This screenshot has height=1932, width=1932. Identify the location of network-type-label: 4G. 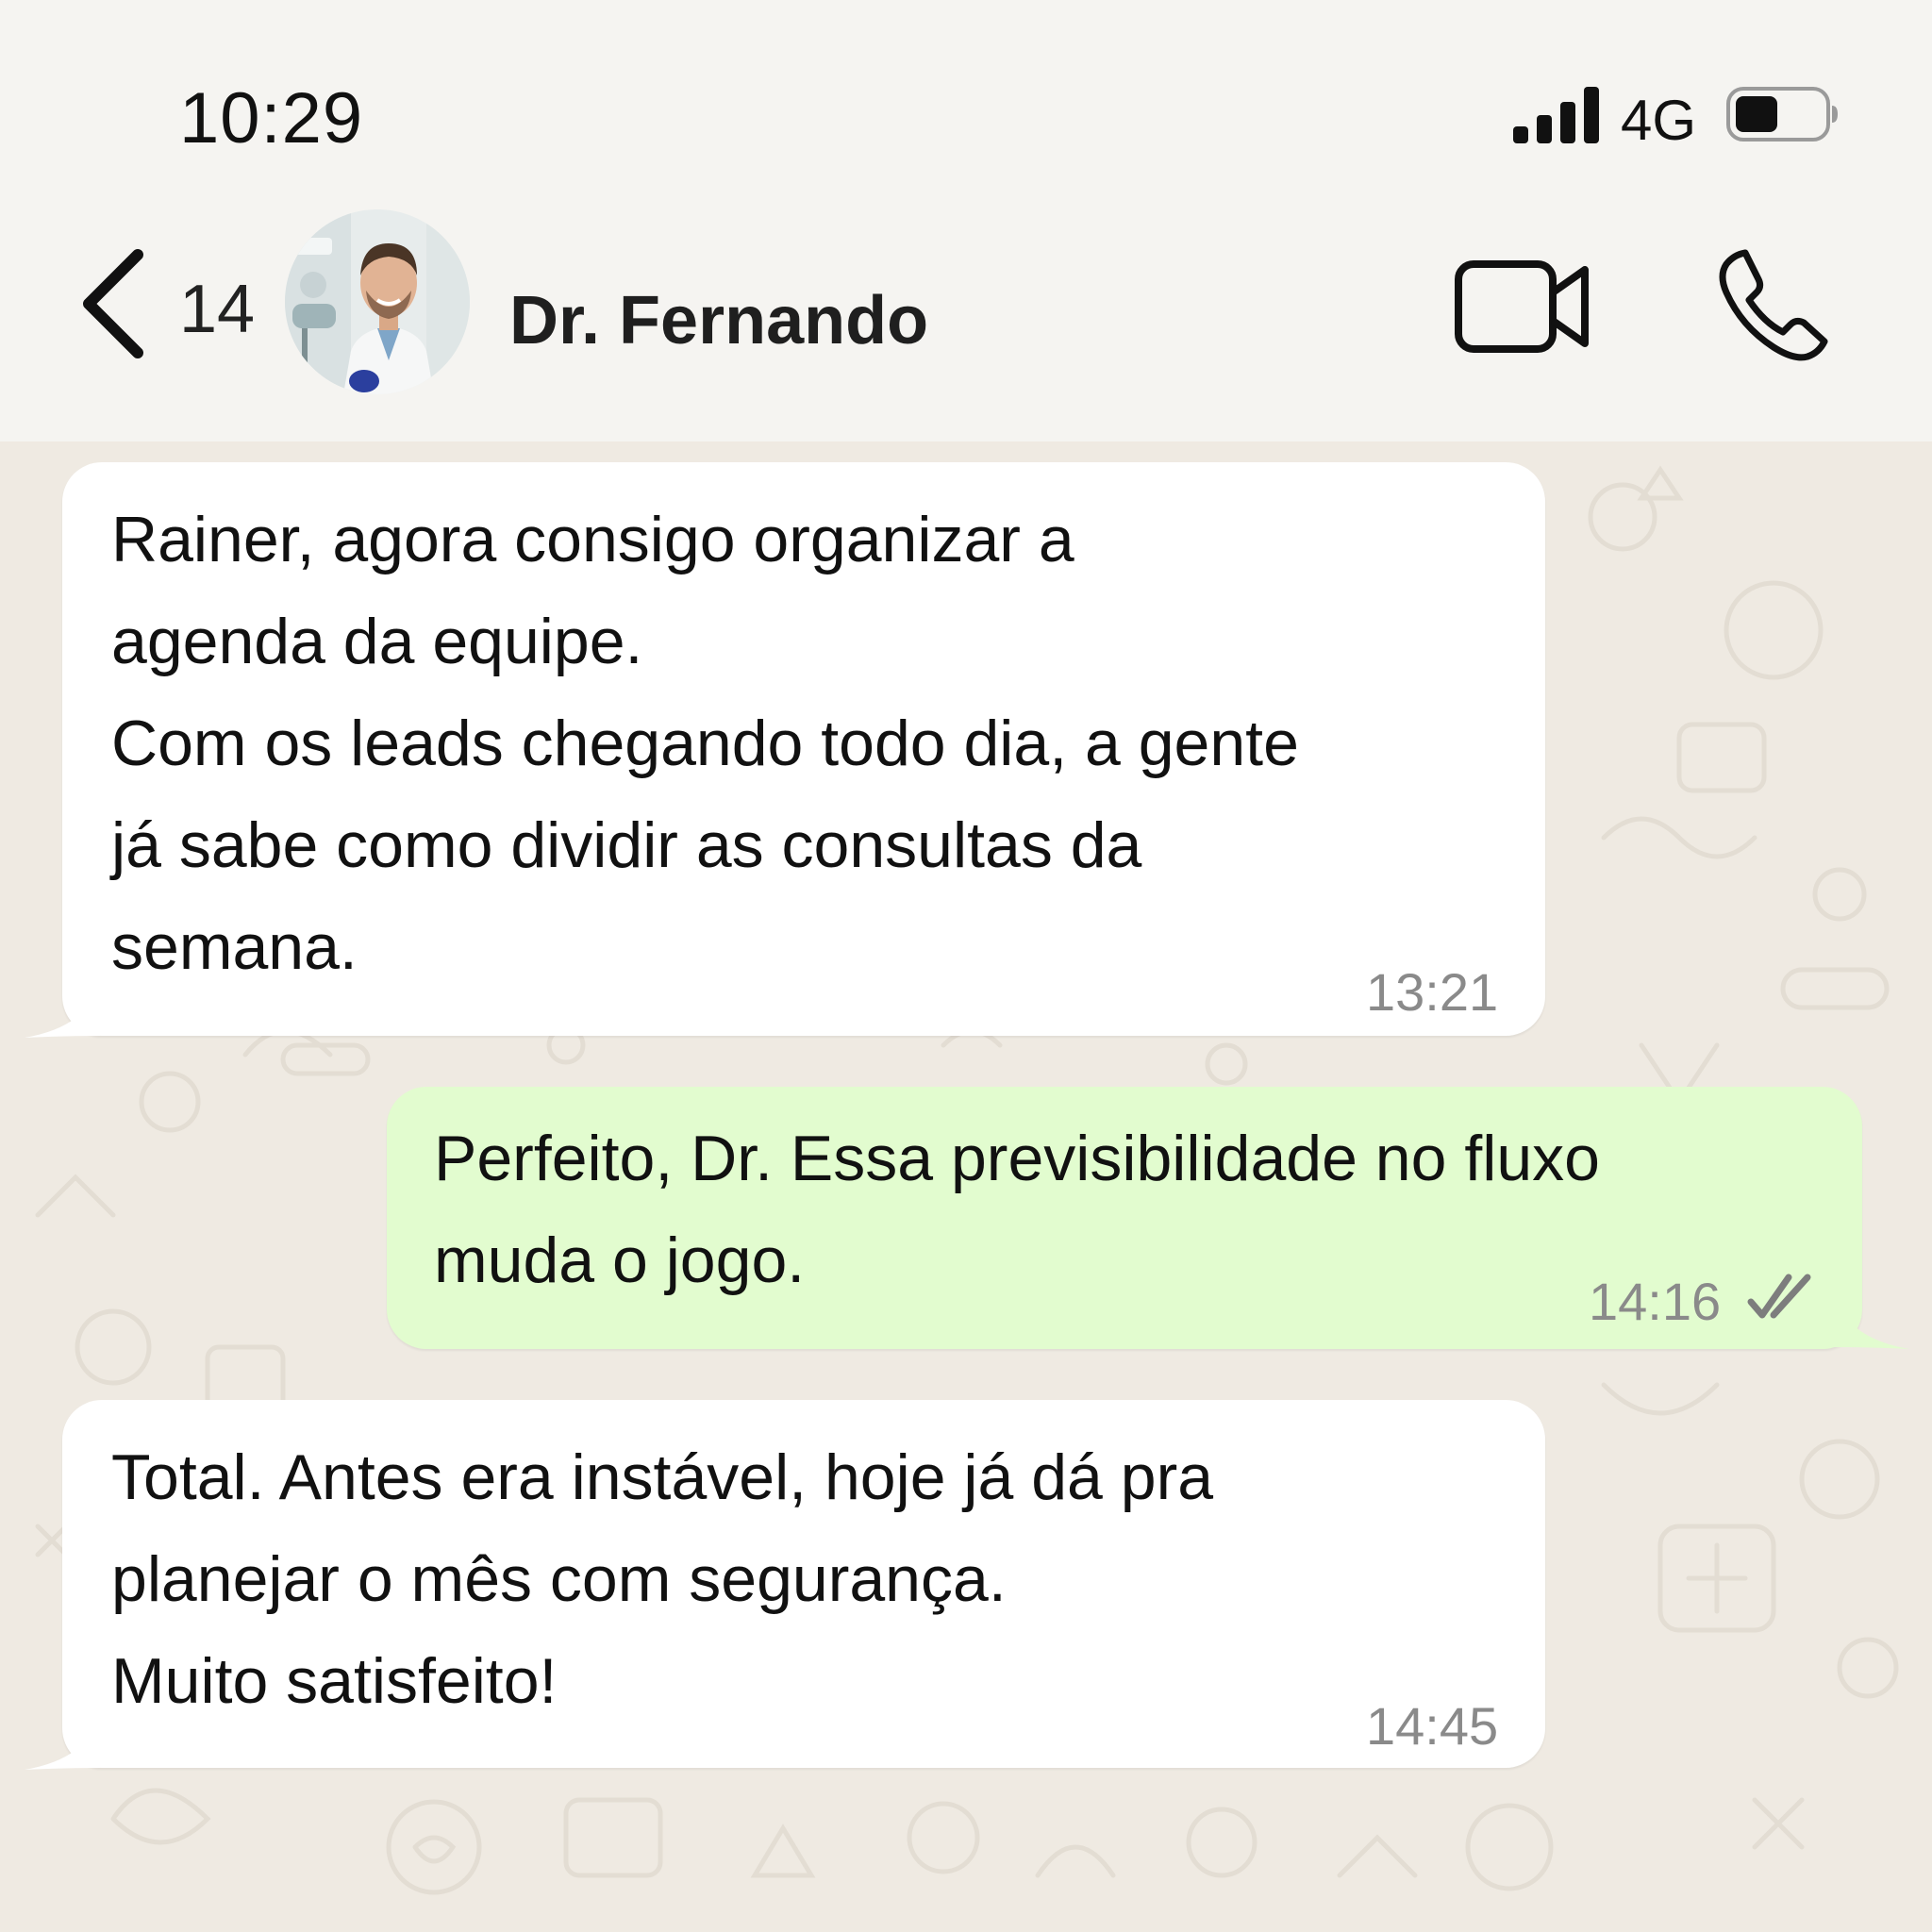
(1659, 121).